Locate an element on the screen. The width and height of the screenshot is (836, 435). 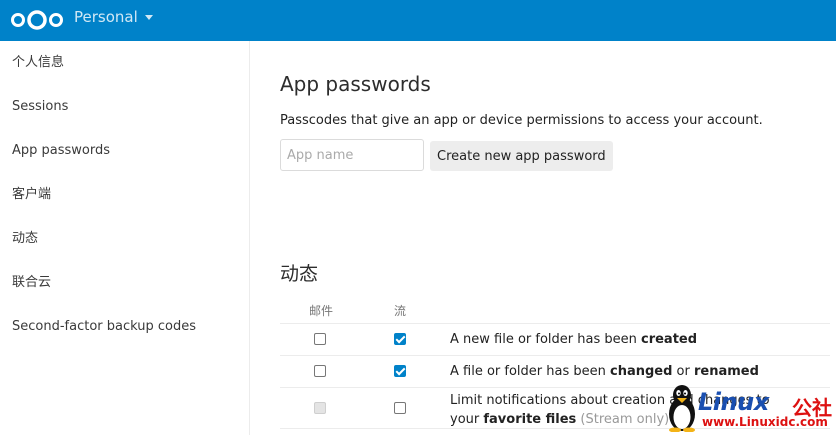
sidebar-item-sessions: Sessions is located at coordinates (124, 107).